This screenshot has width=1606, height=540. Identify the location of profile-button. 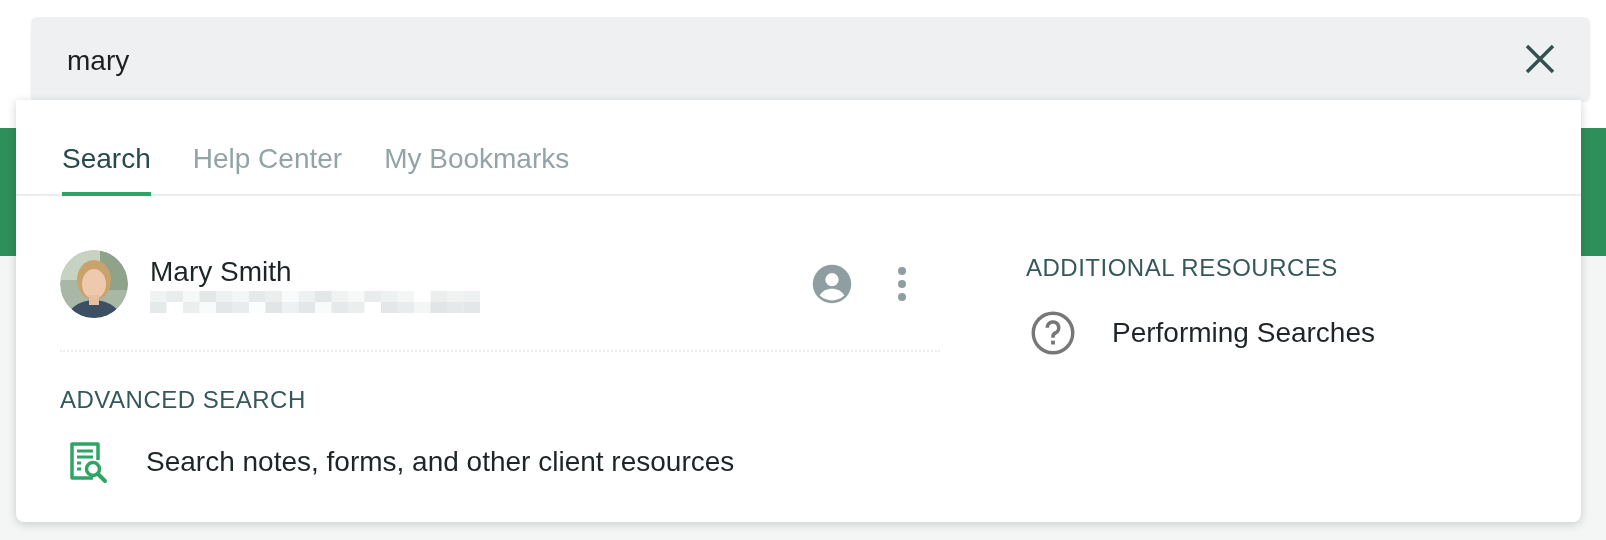
(832, 284).